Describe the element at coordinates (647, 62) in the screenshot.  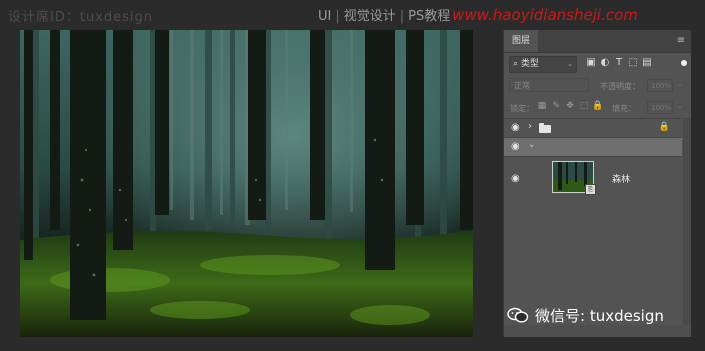
I see `filter-smartobject-icon: ▤` at that location.